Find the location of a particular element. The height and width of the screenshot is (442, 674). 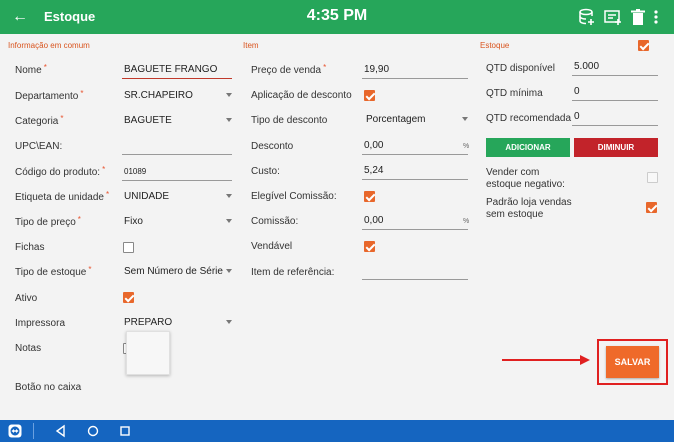

nome-label: Nome * is located at coordinates (31, 69).